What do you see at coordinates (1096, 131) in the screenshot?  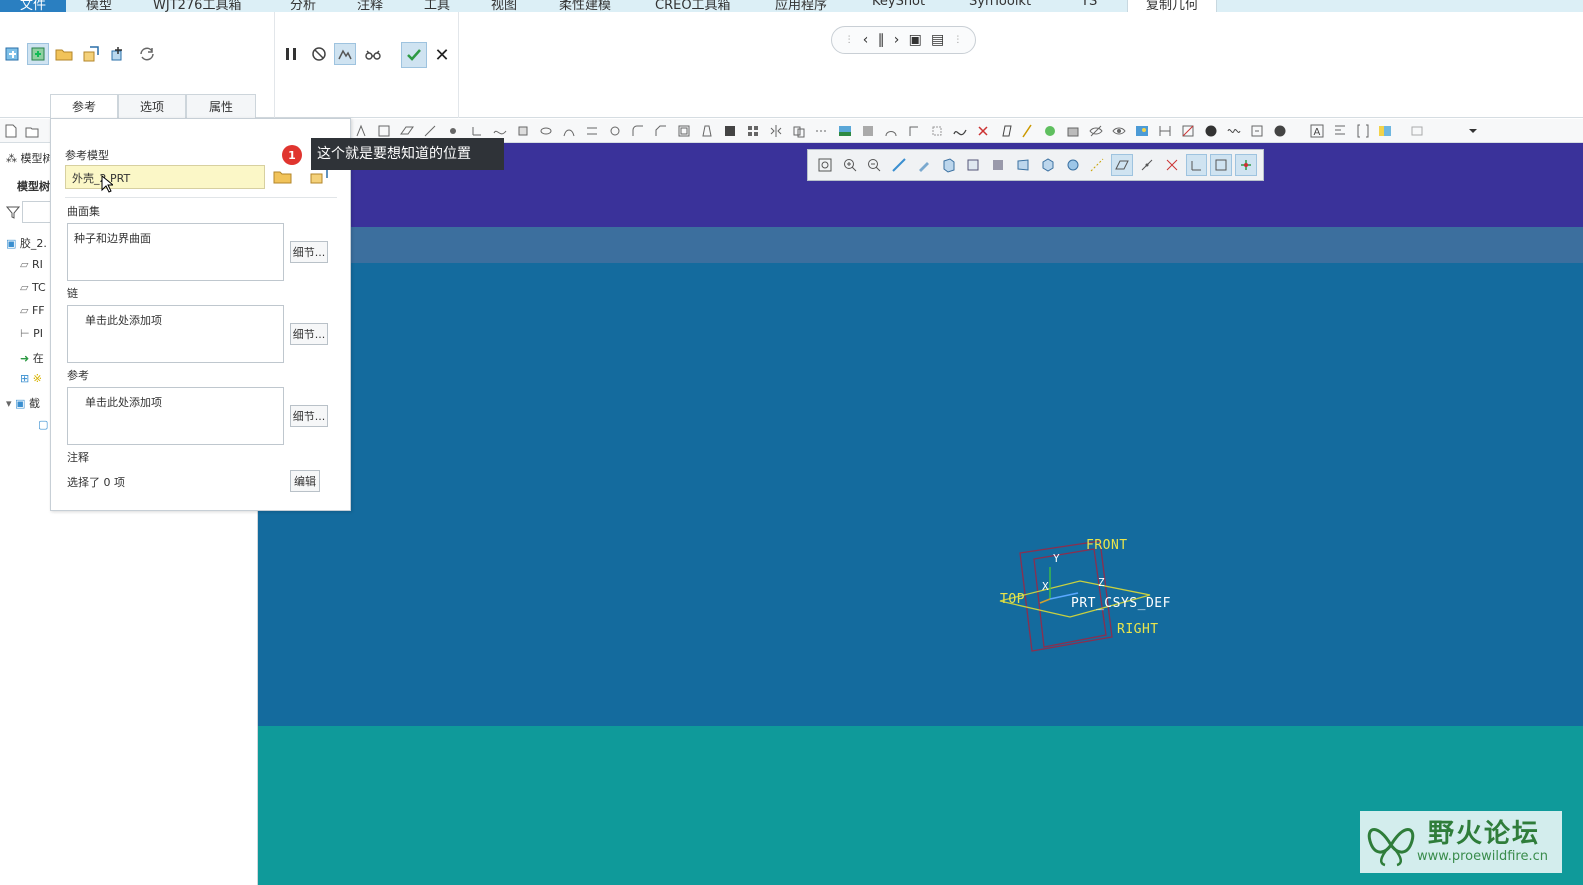 I see `hide-icon` at bounding box center [1096, 131].